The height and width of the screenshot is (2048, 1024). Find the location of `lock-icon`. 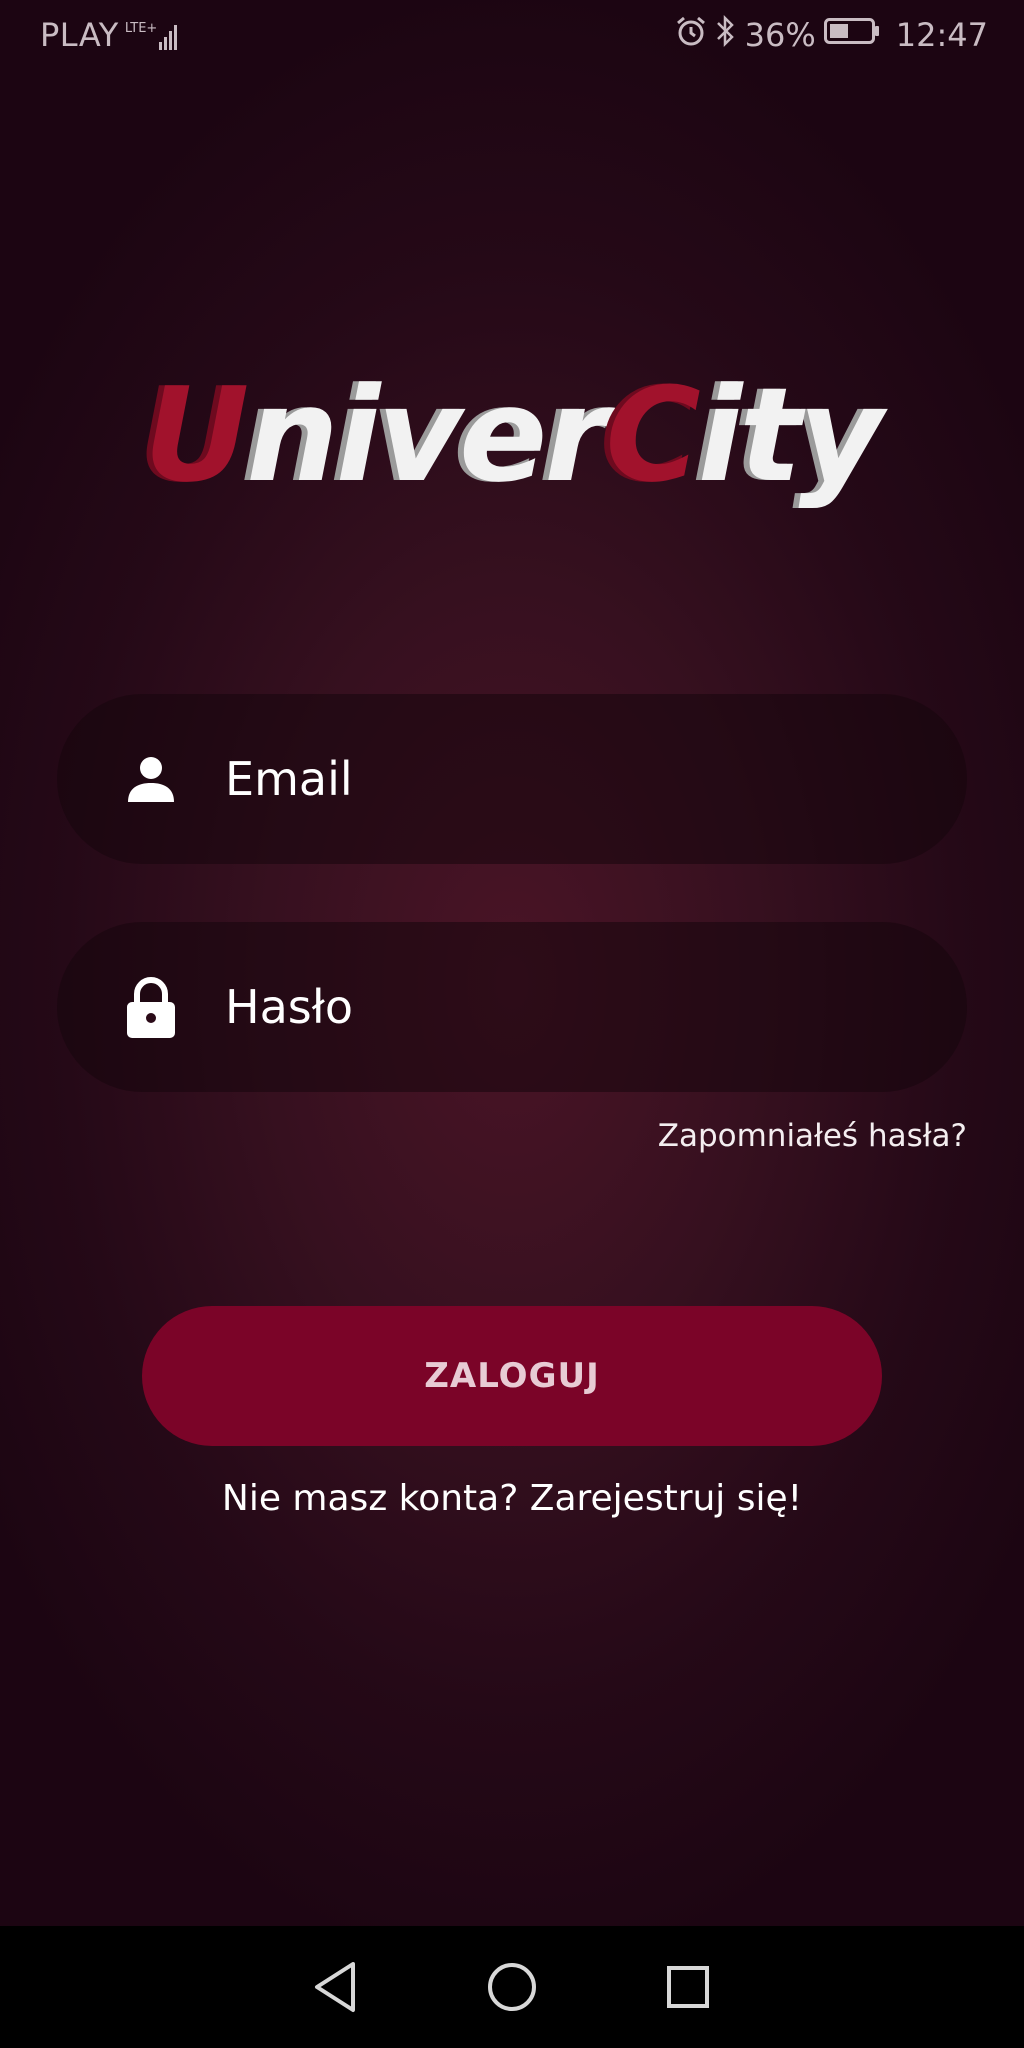

lock-icon is located at coordinates (151, 1007).